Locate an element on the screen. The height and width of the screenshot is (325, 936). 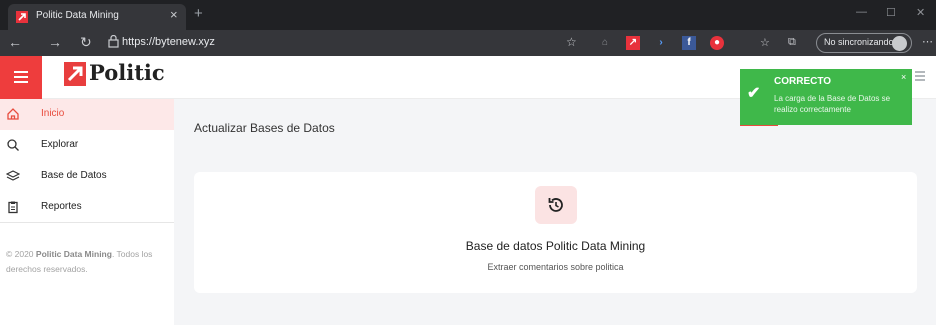
header-settings-icon is located at coordinates (920, 76).